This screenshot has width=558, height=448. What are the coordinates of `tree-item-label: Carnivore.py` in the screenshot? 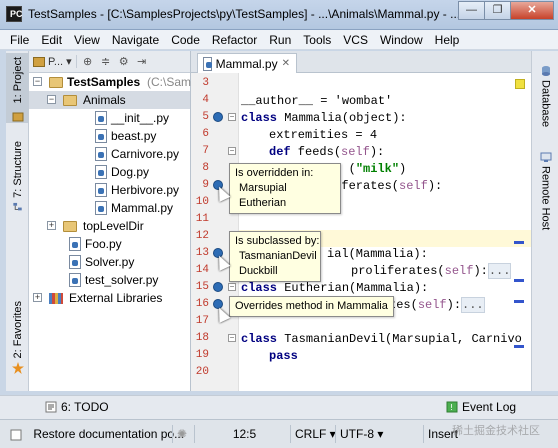 It's located at (145, 154).